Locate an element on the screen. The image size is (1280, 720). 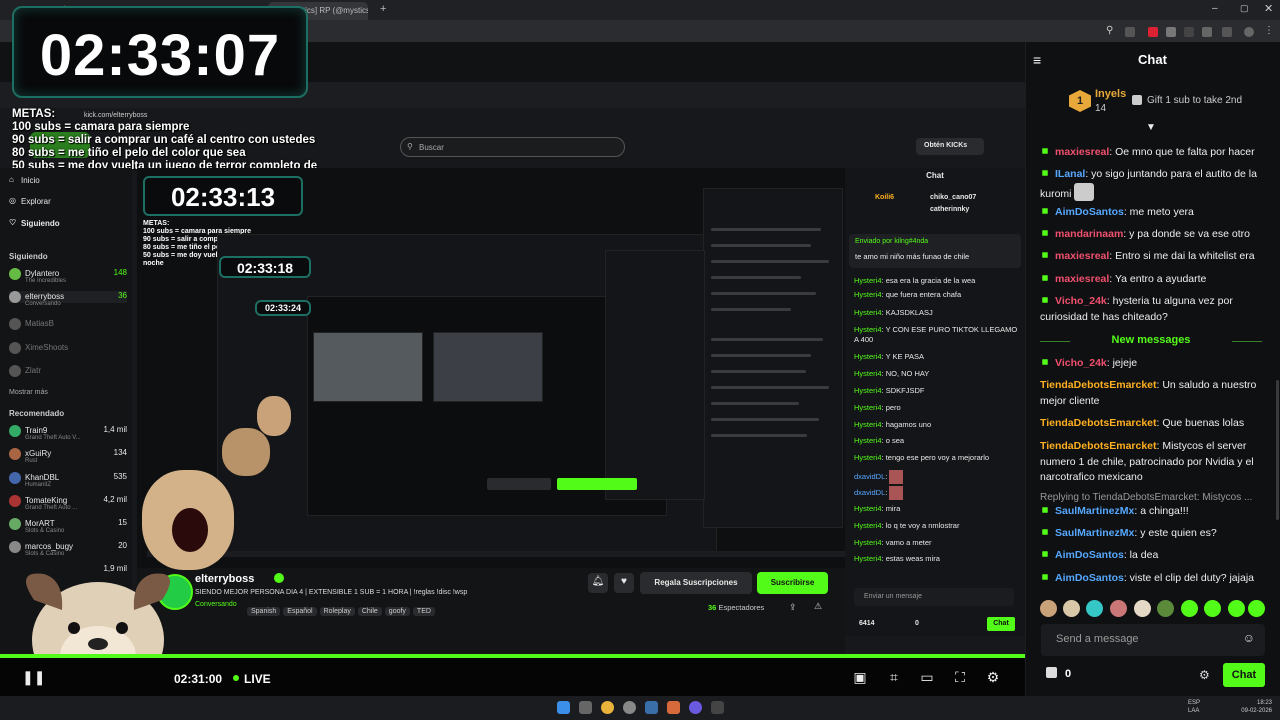
tag: Chile is located at coordinates (369, 611).